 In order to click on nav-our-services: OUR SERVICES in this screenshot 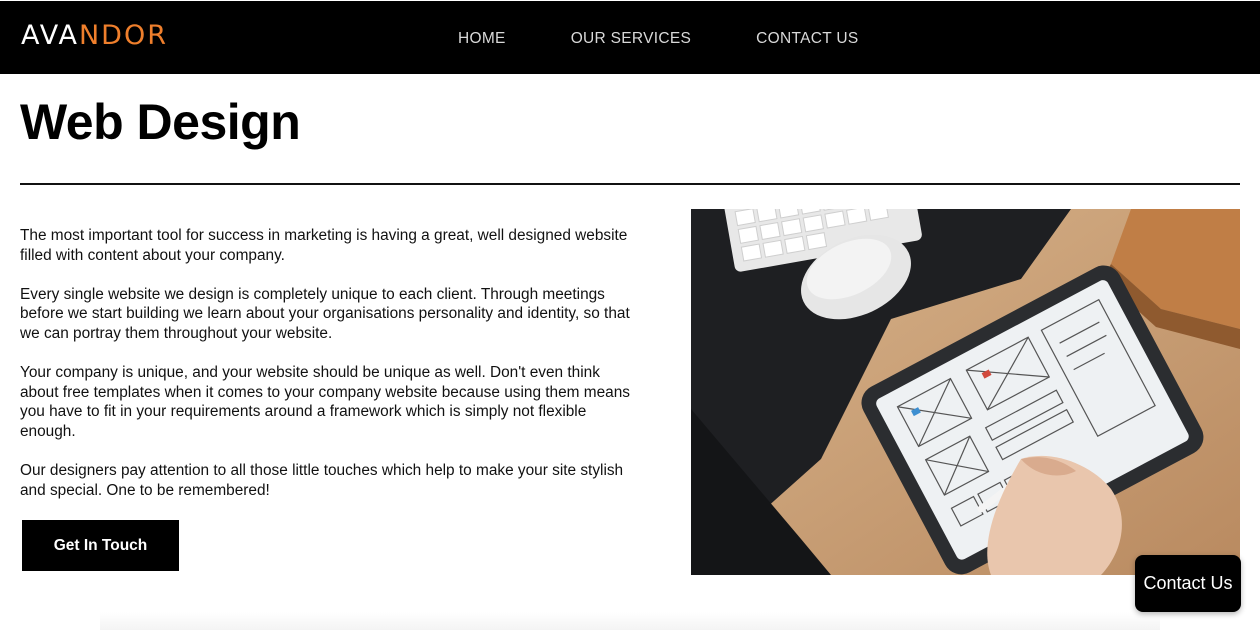, I will do `click(631, 39)`.